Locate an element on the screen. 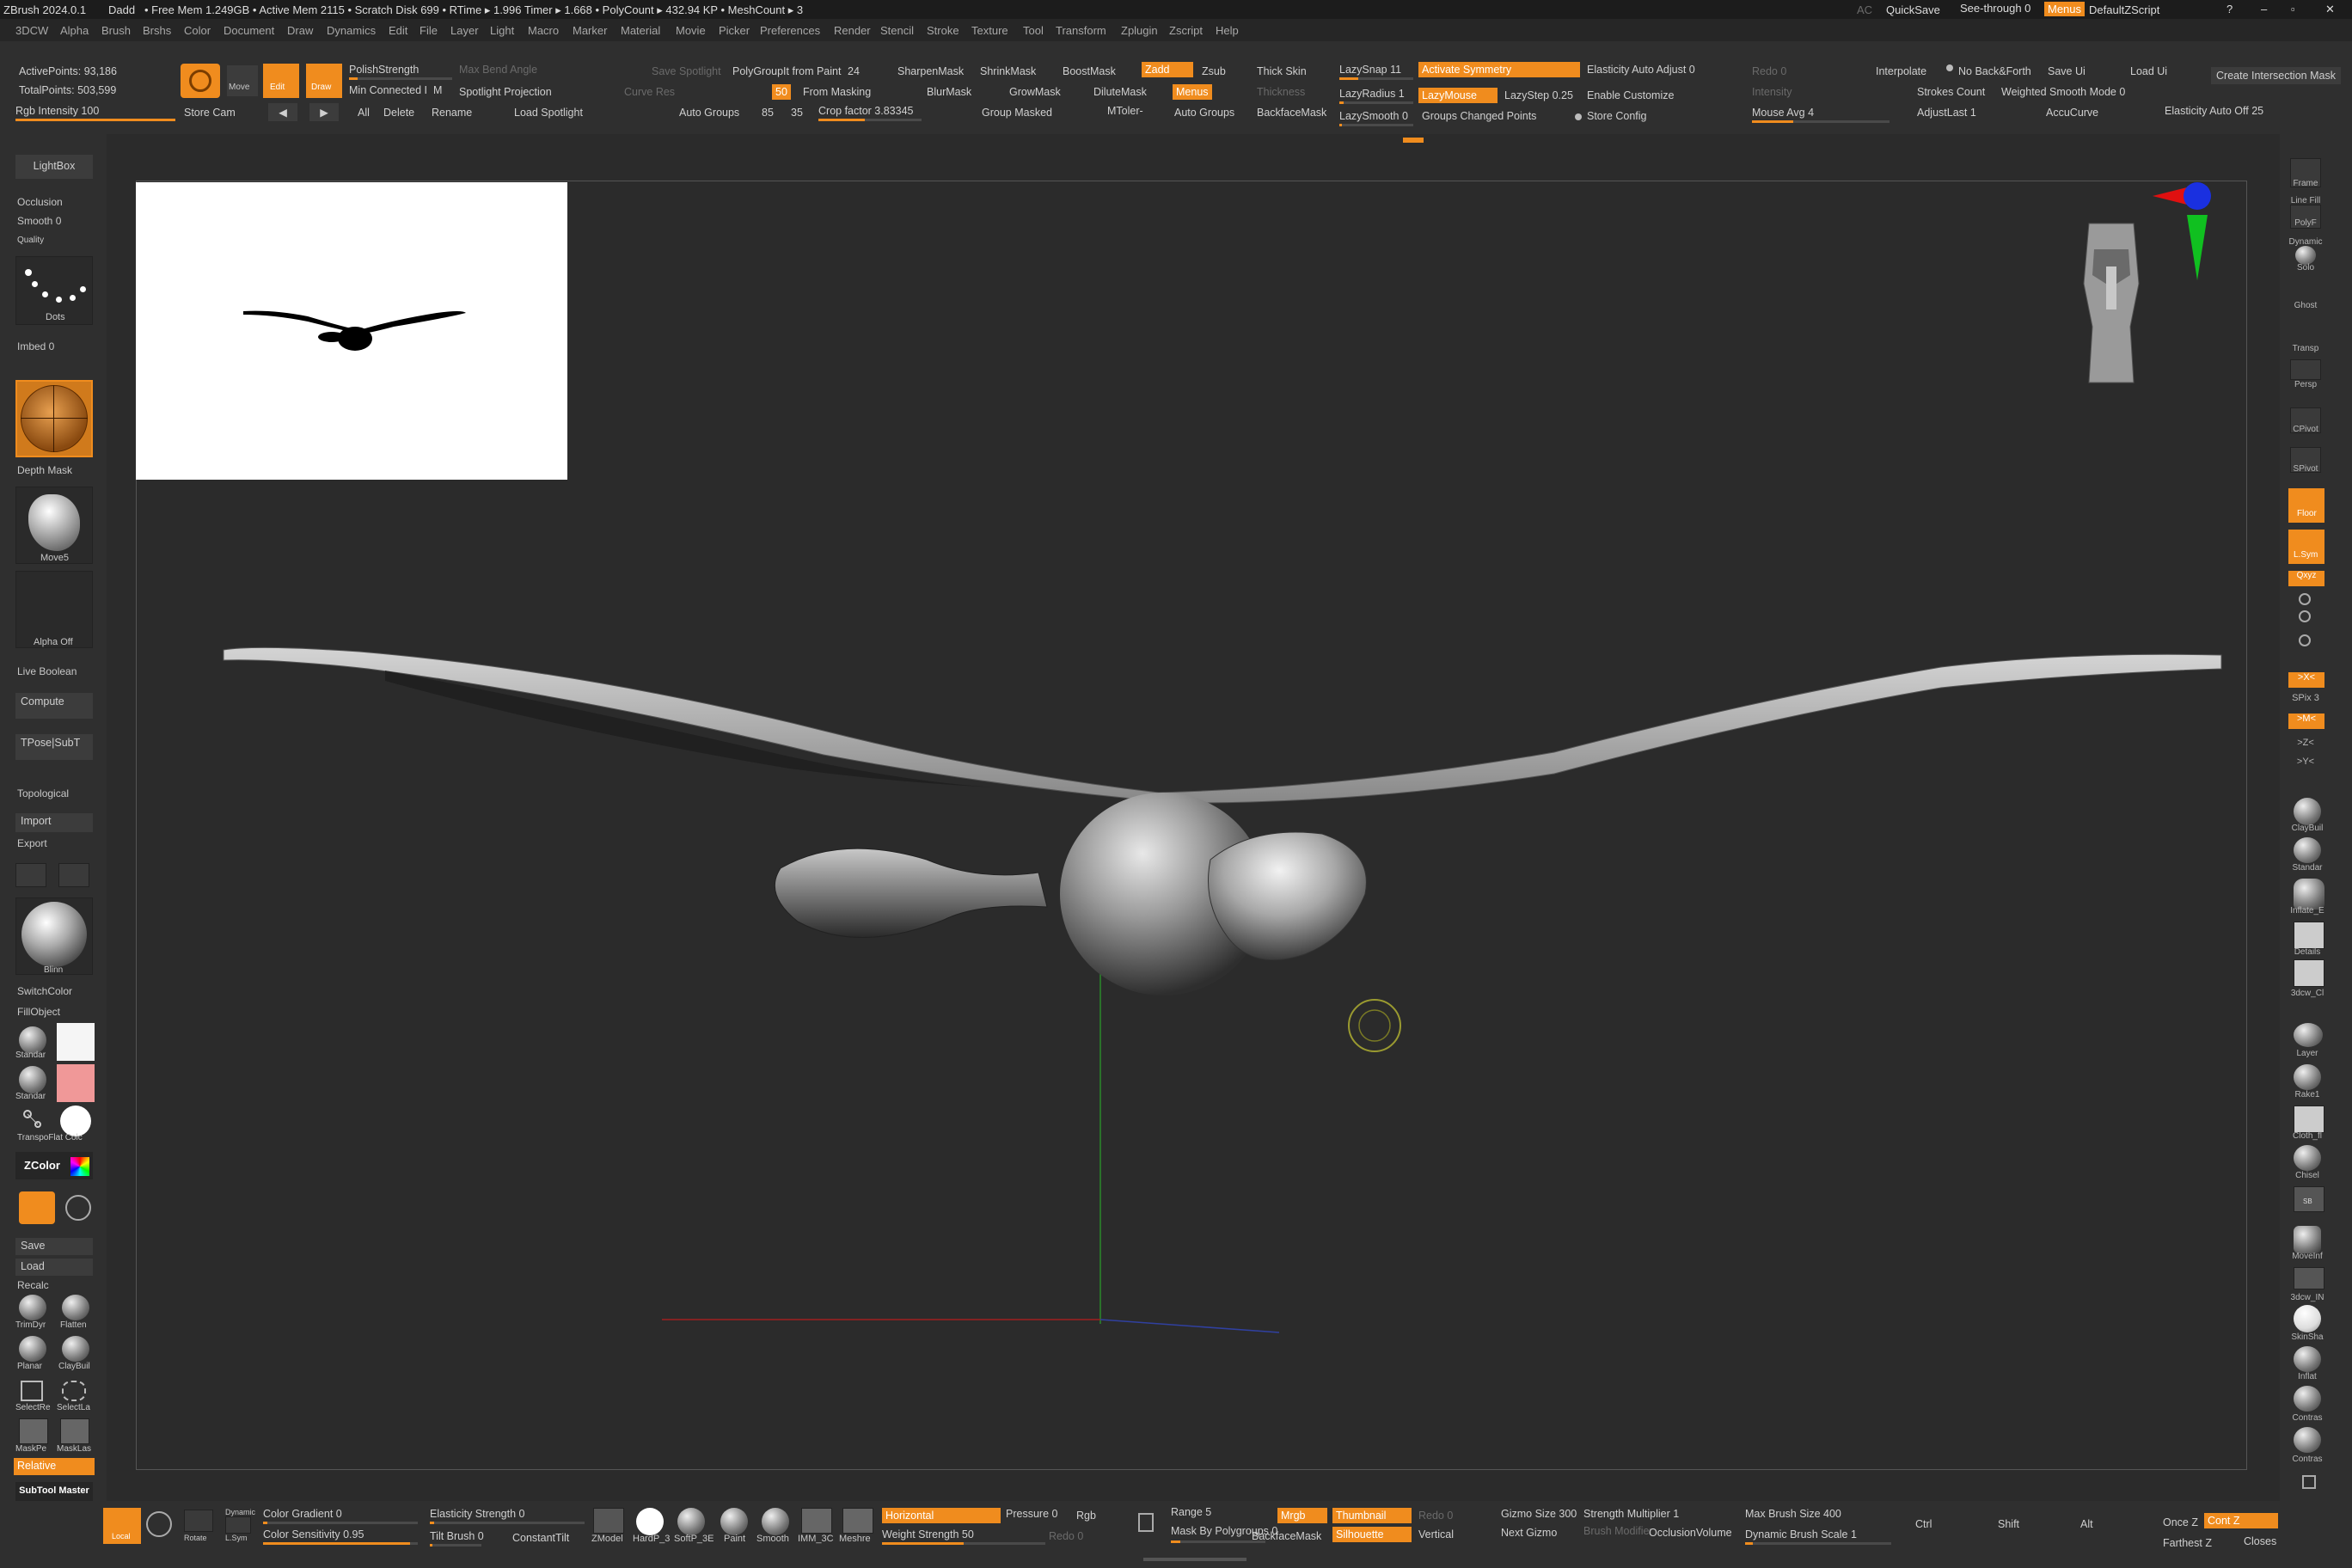 Image resolution: width=2352 pixels, height=1568 pixels. load-ui-button: Load Ui is located at coordinates (2148, 71).